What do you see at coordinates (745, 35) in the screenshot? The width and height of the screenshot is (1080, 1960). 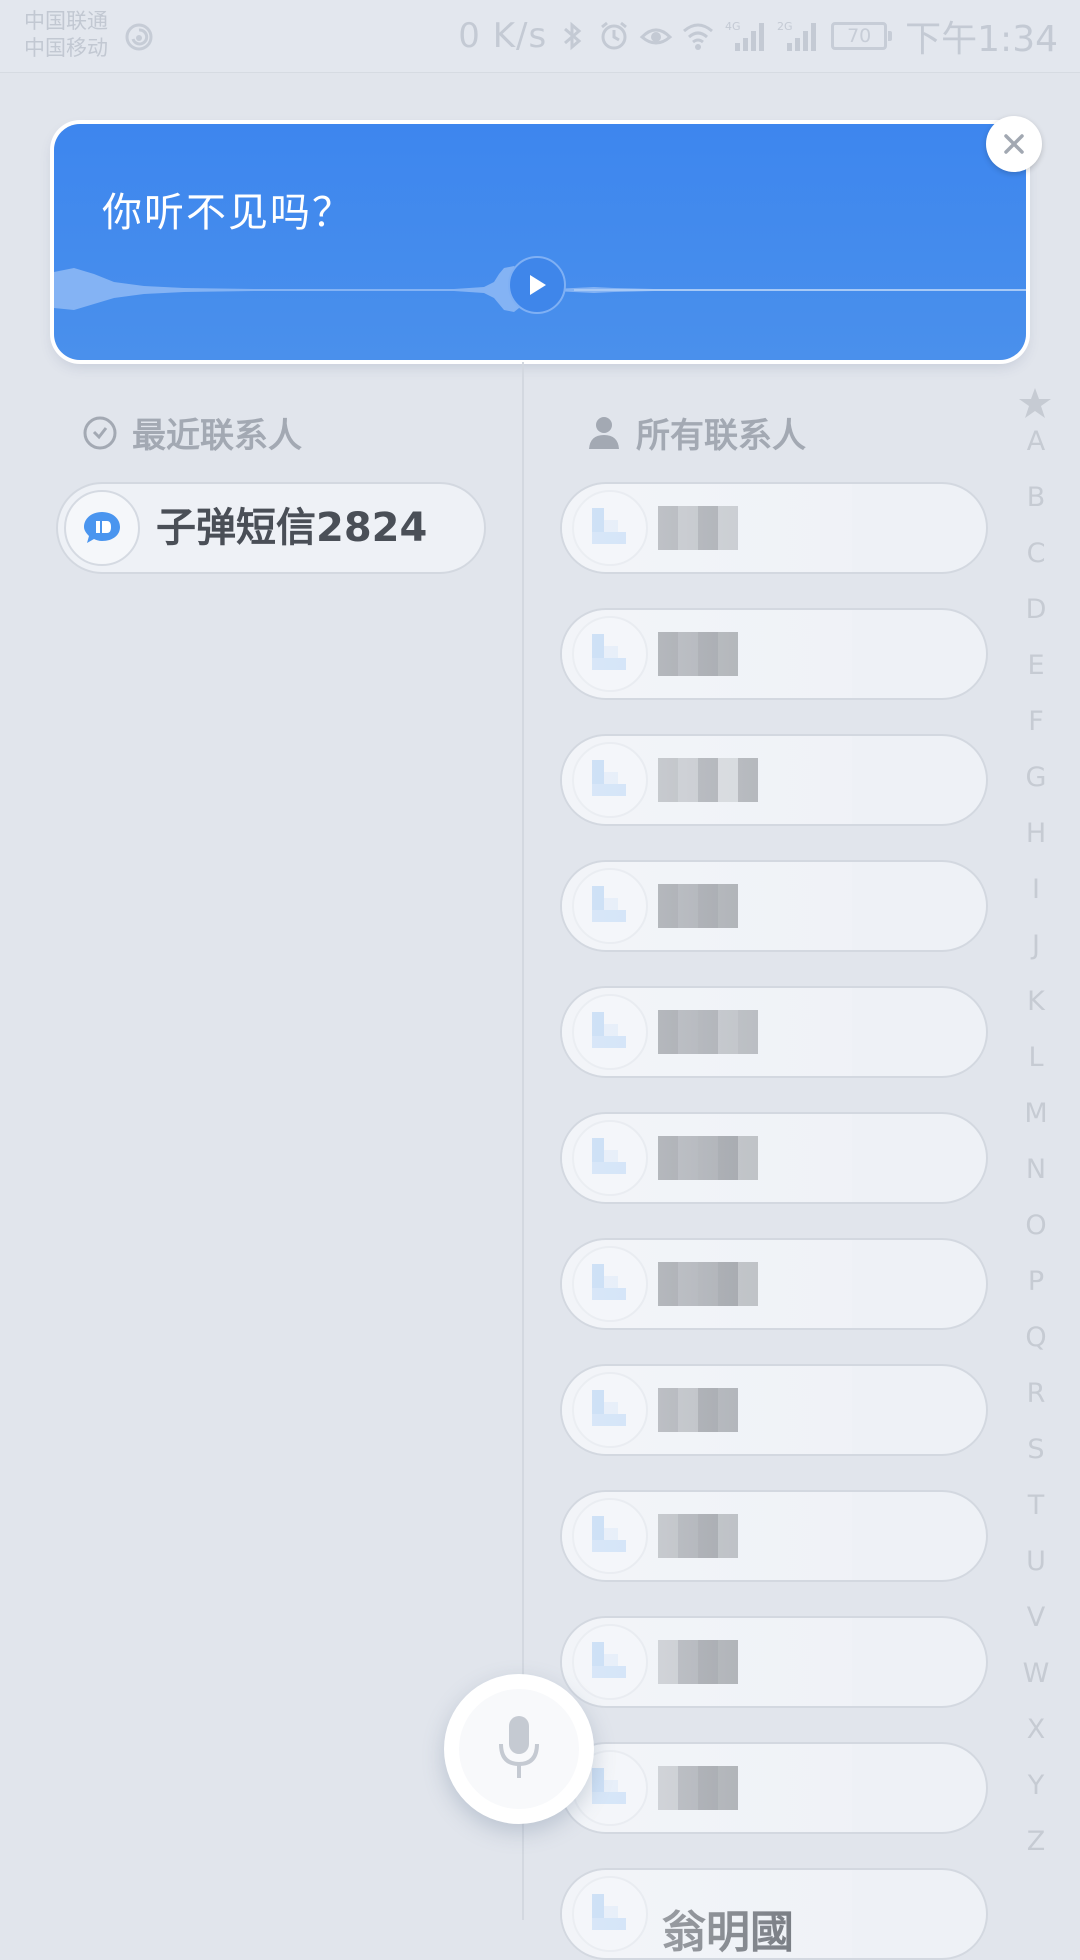 I see `signal-4g-icon: 4G` at bounding box center [745, 35].